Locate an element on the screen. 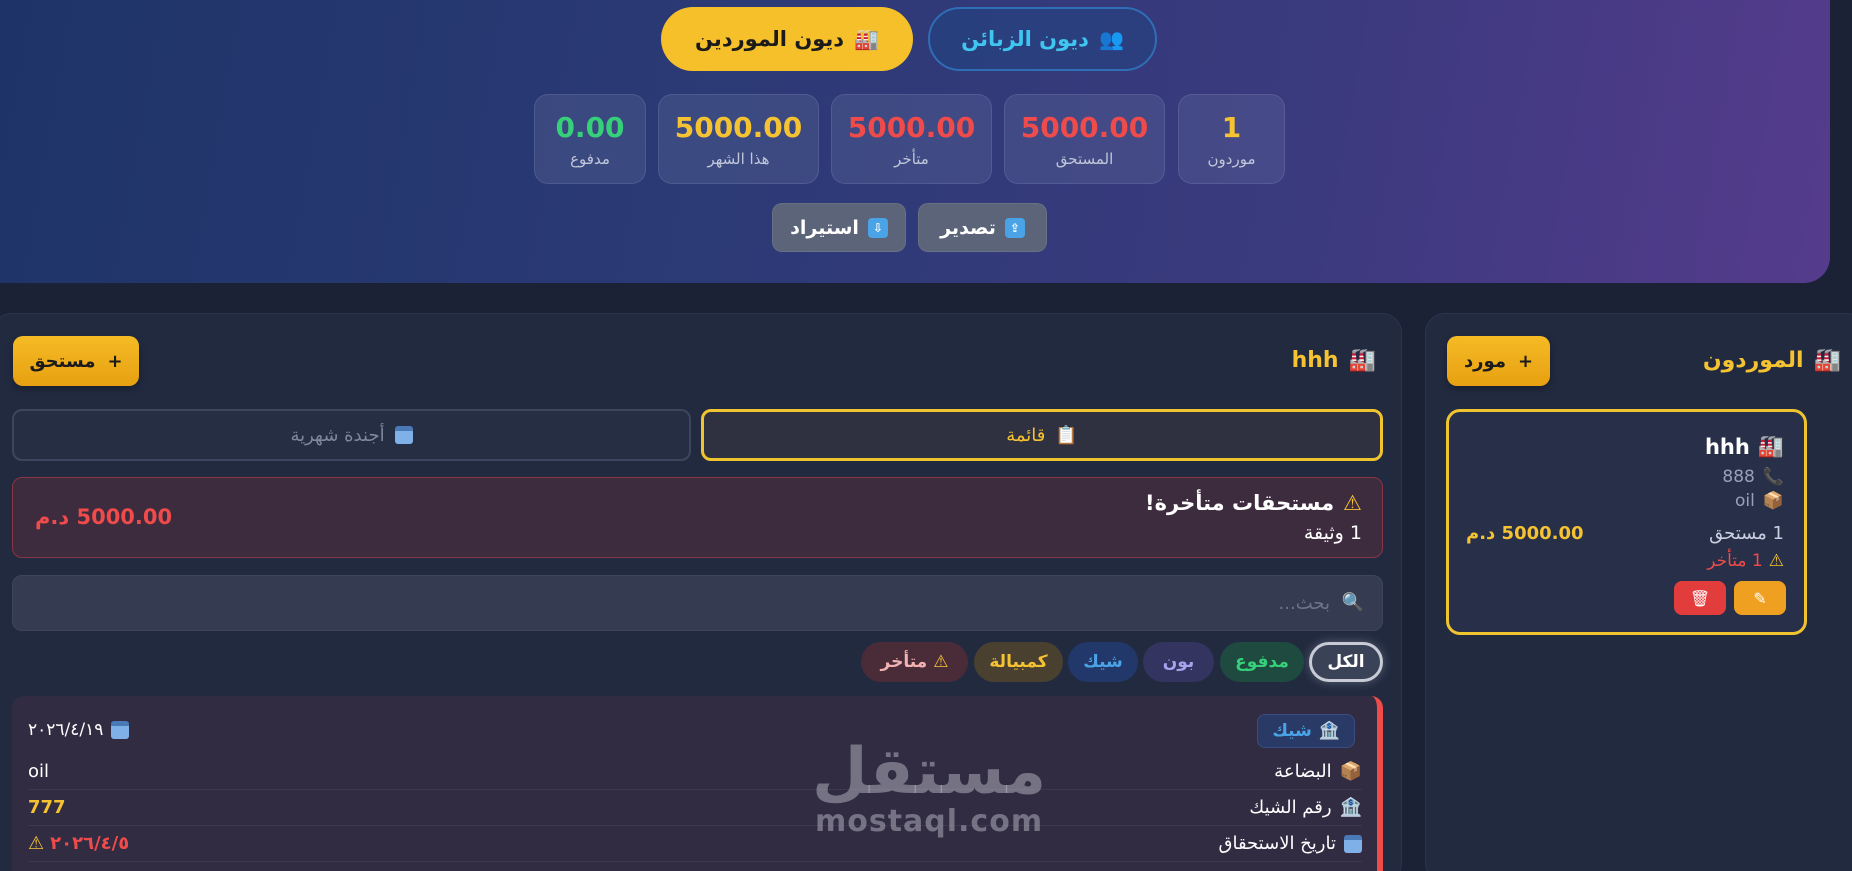  add-due-button: + مستحق is located at coordinates (76, 361).